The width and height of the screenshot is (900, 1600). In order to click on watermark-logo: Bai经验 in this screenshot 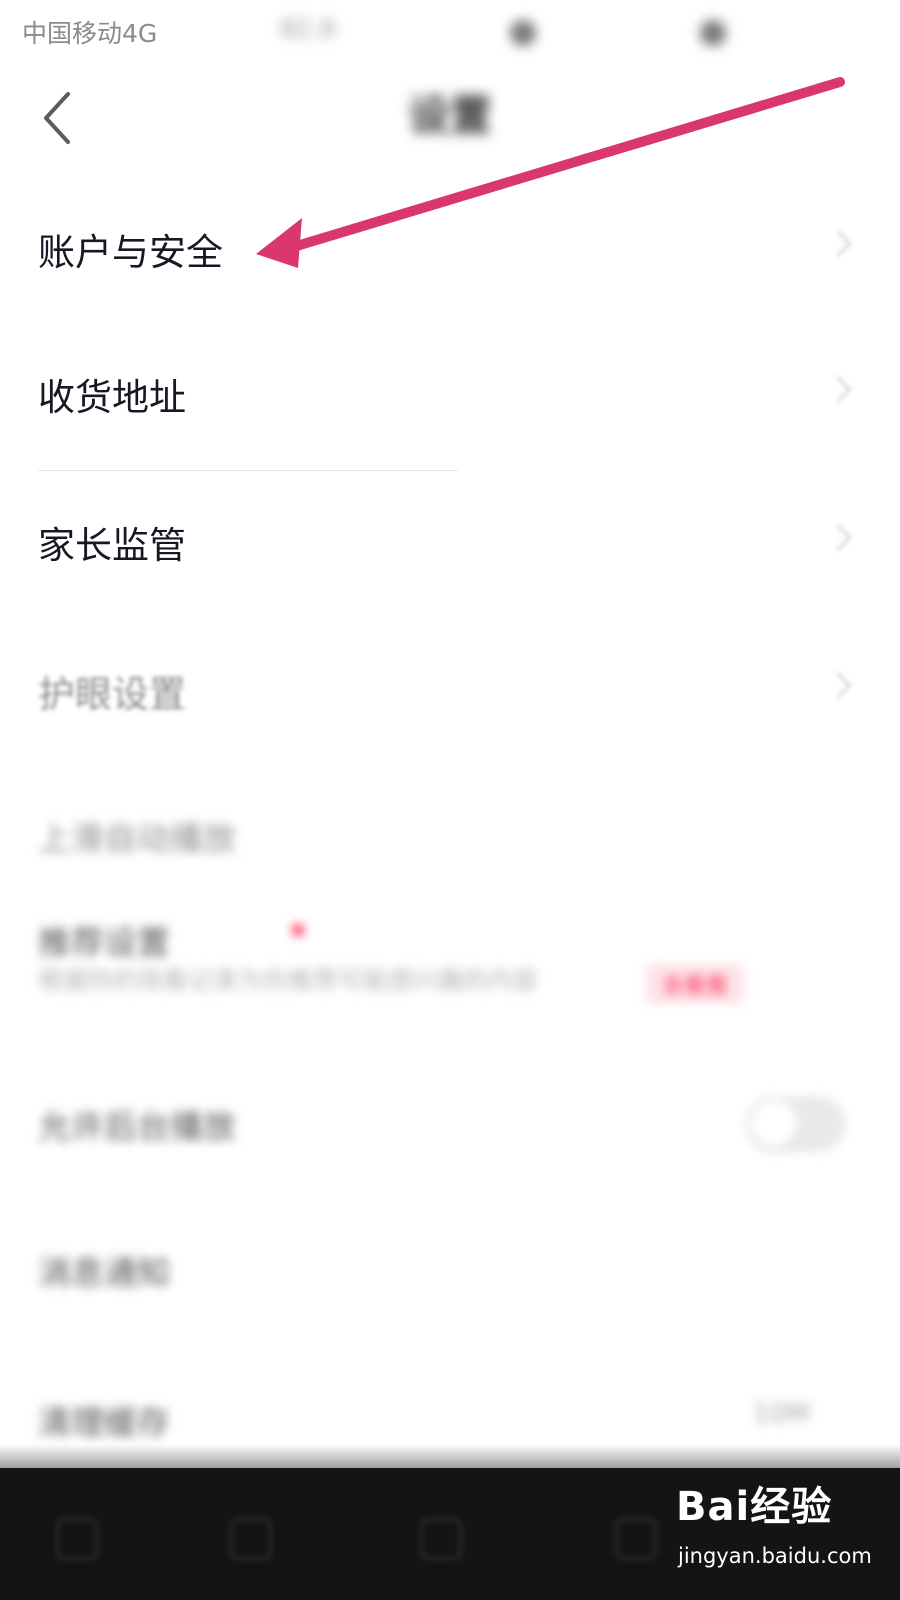, I will do `click(754, 1507)`.